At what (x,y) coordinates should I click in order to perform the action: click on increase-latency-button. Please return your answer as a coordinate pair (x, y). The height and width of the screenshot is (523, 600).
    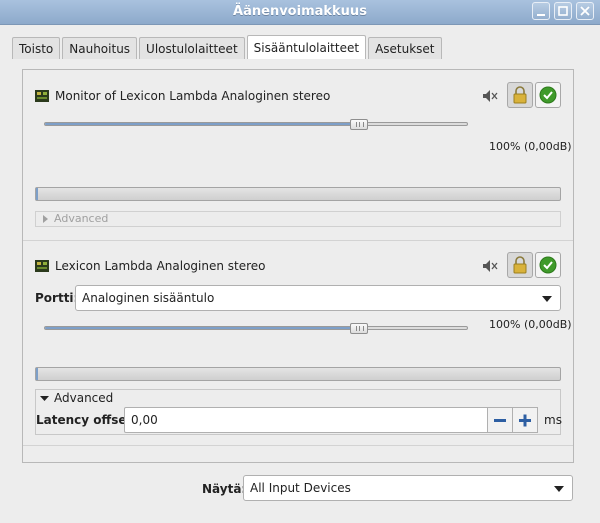
    Looking at the image, I should click on (525, 420).